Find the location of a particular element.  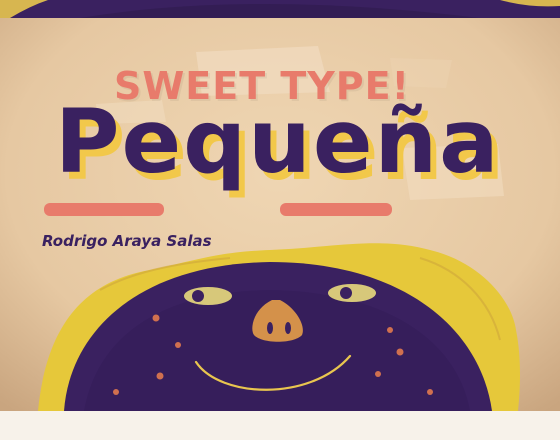

top-band is located at coordinates (280, 9).